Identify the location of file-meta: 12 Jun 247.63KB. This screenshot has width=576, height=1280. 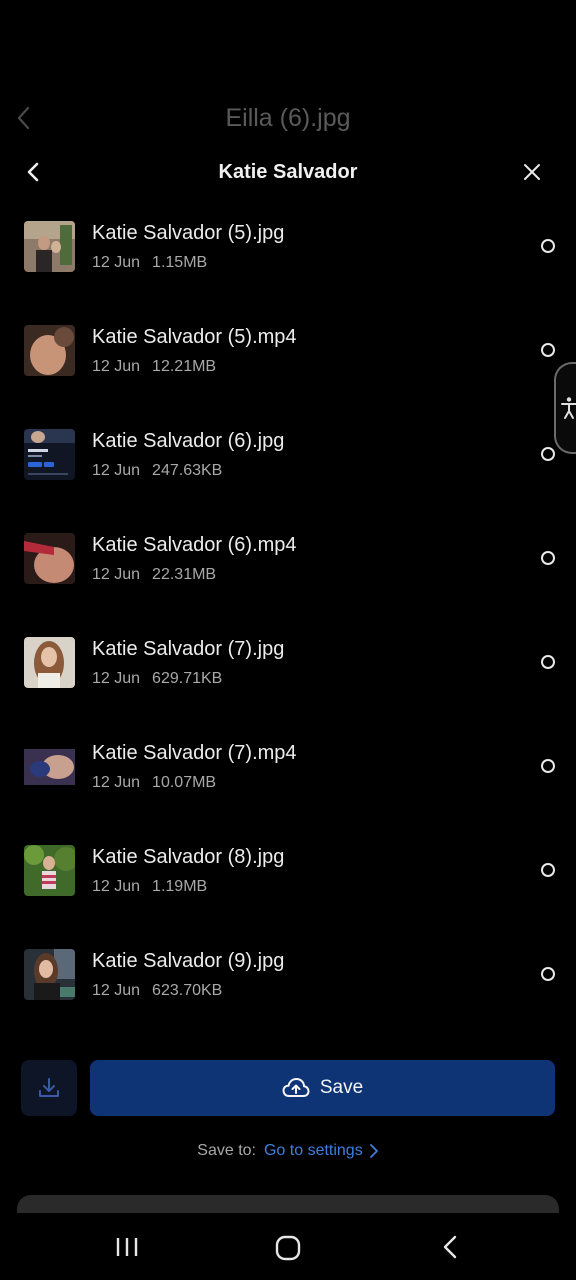
(157, 471).